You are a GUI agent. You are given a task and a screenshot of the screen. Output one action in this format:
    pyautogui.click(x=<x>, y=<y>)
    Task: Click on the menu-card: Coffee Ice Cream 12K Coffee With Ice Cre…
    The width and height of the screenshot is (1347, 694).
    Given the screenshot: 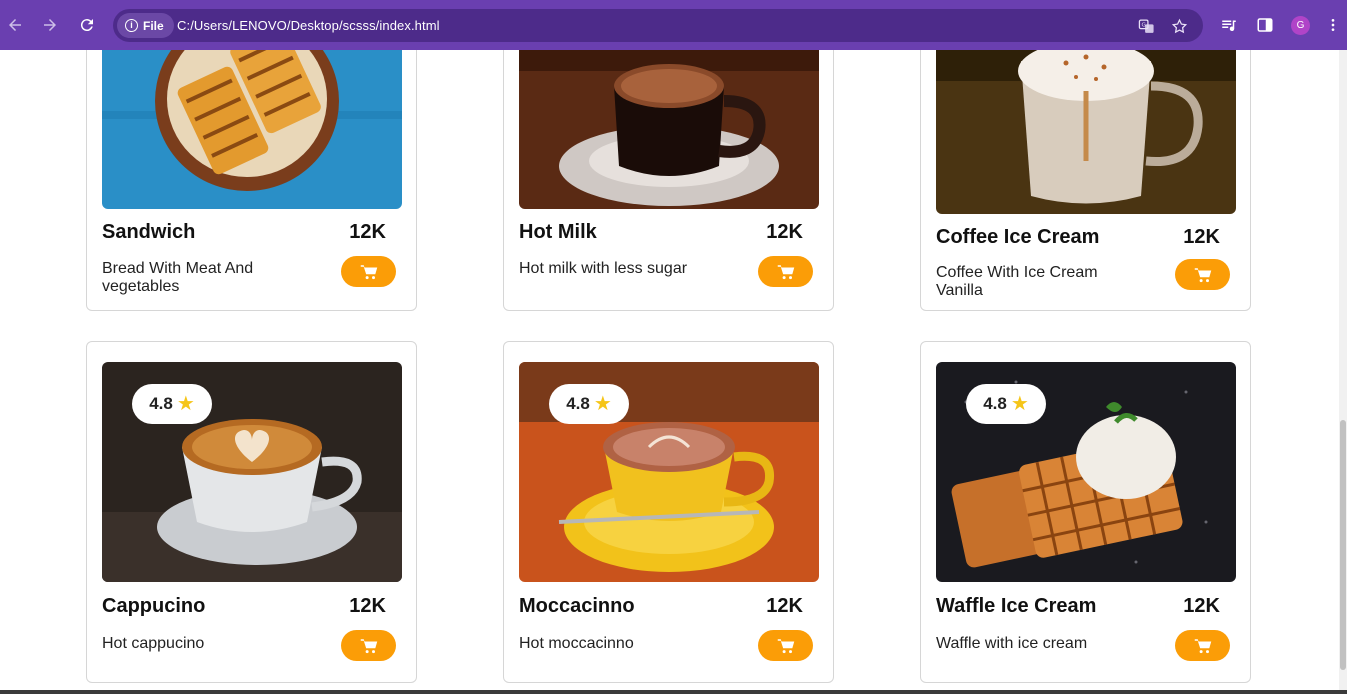 What is the action you would take?
    pyautogui.click(x=1085, y=180)
    